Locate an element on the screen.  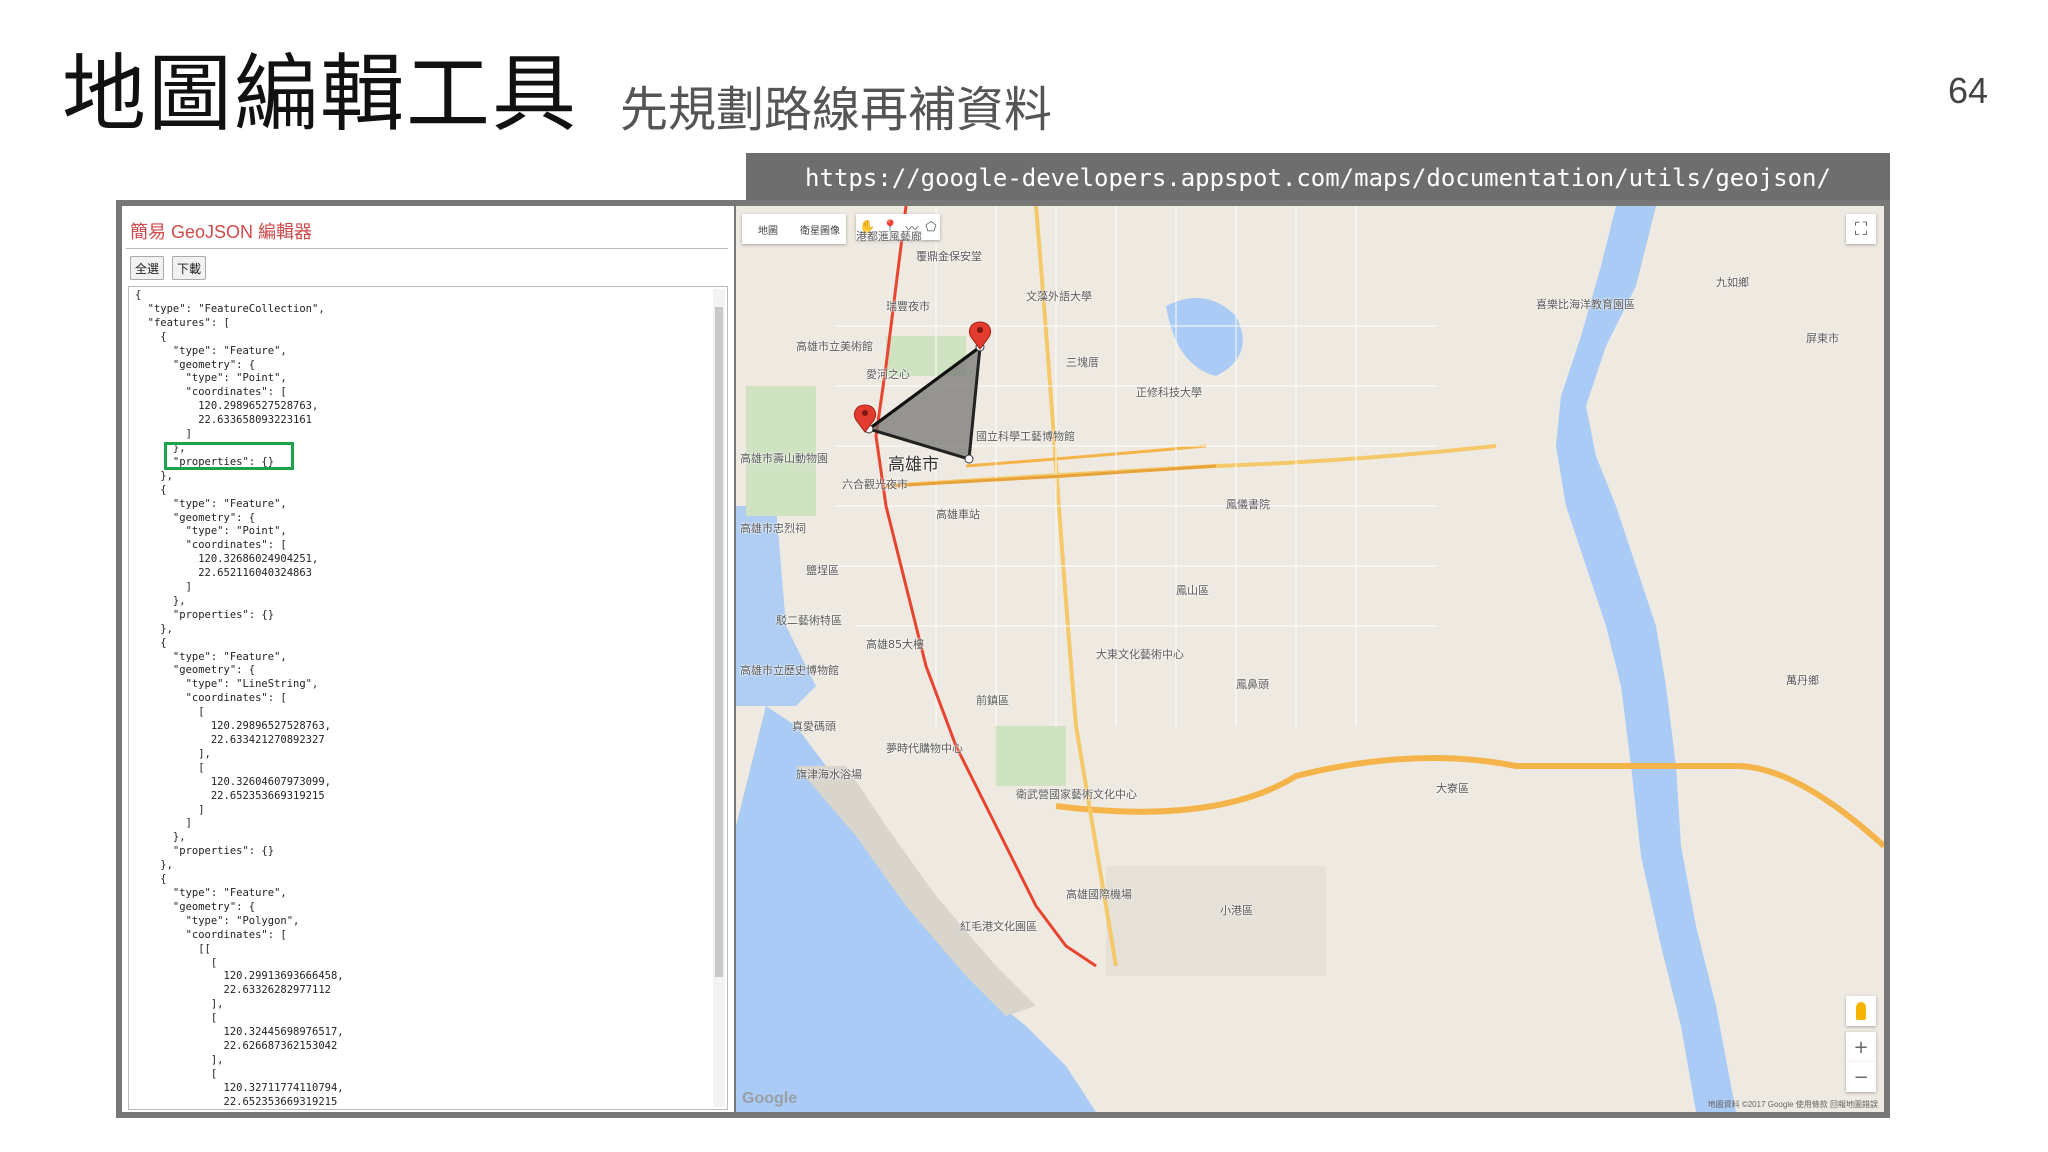
city-label: 高雄市 is located at coordinates (913, 465).